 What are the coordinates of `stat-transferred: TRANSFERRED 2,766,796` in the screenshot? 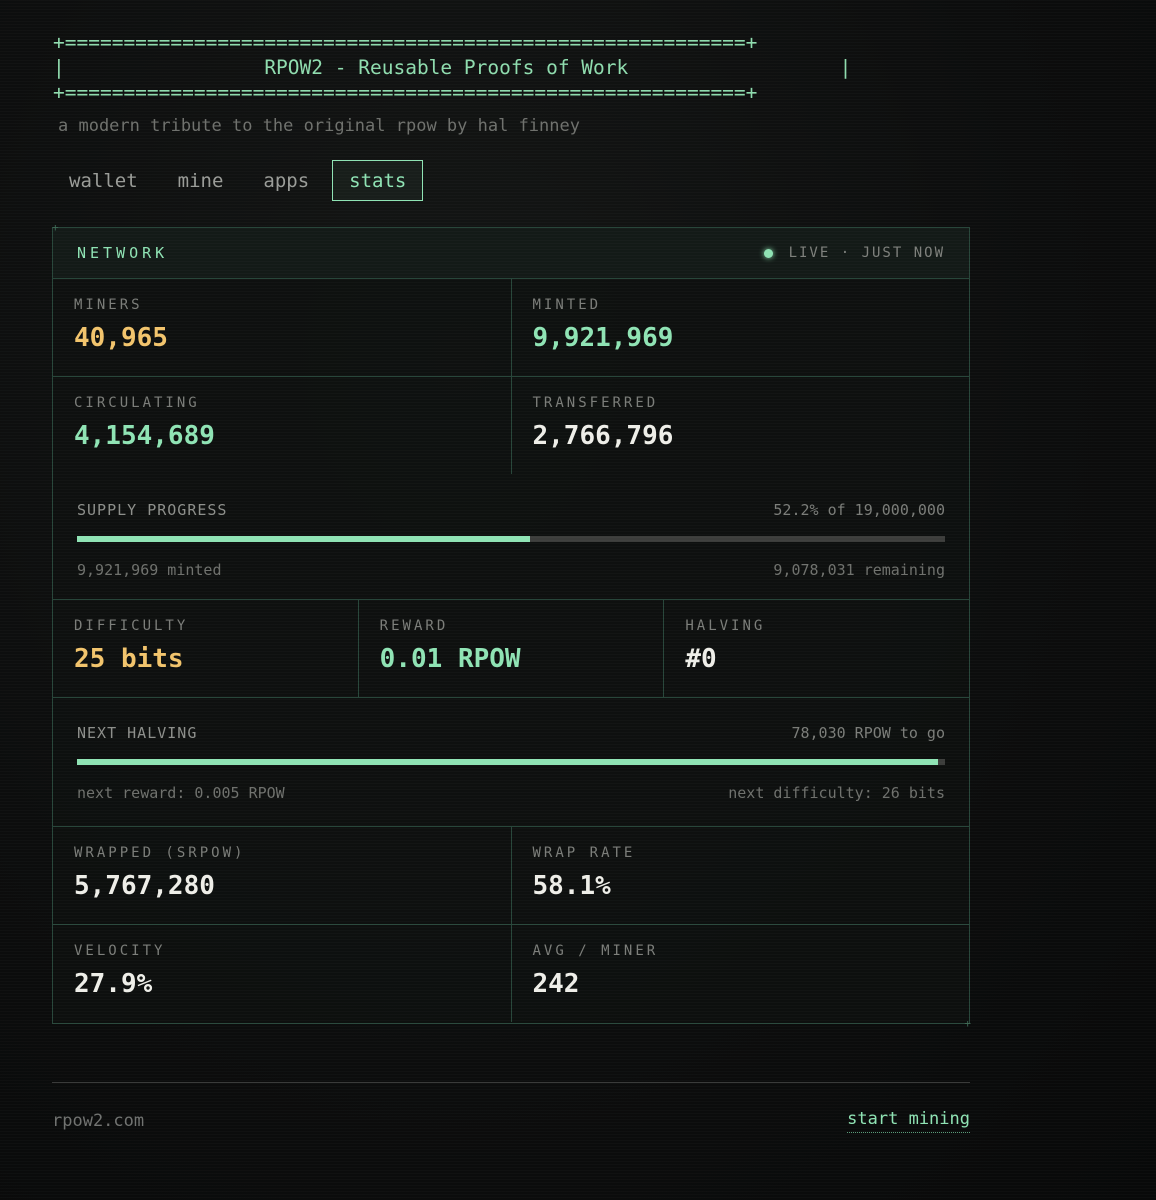 It's located at (740, 425).